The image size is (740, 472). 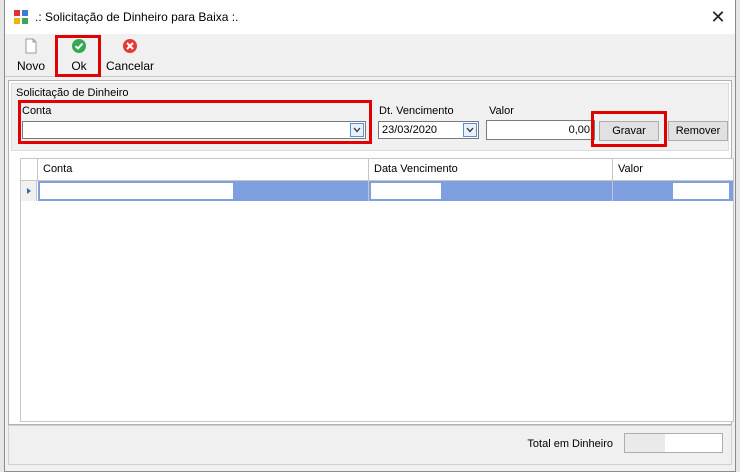 What do you see at coordinates (673, 443) in the screenshot?
I see `total-value` at bounding box center [673, 443].